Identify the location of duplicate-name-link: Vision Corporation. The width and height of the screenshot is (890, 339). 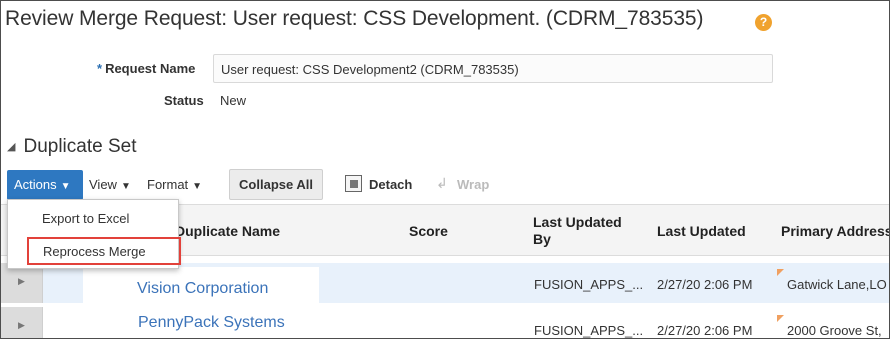
(202, 289).